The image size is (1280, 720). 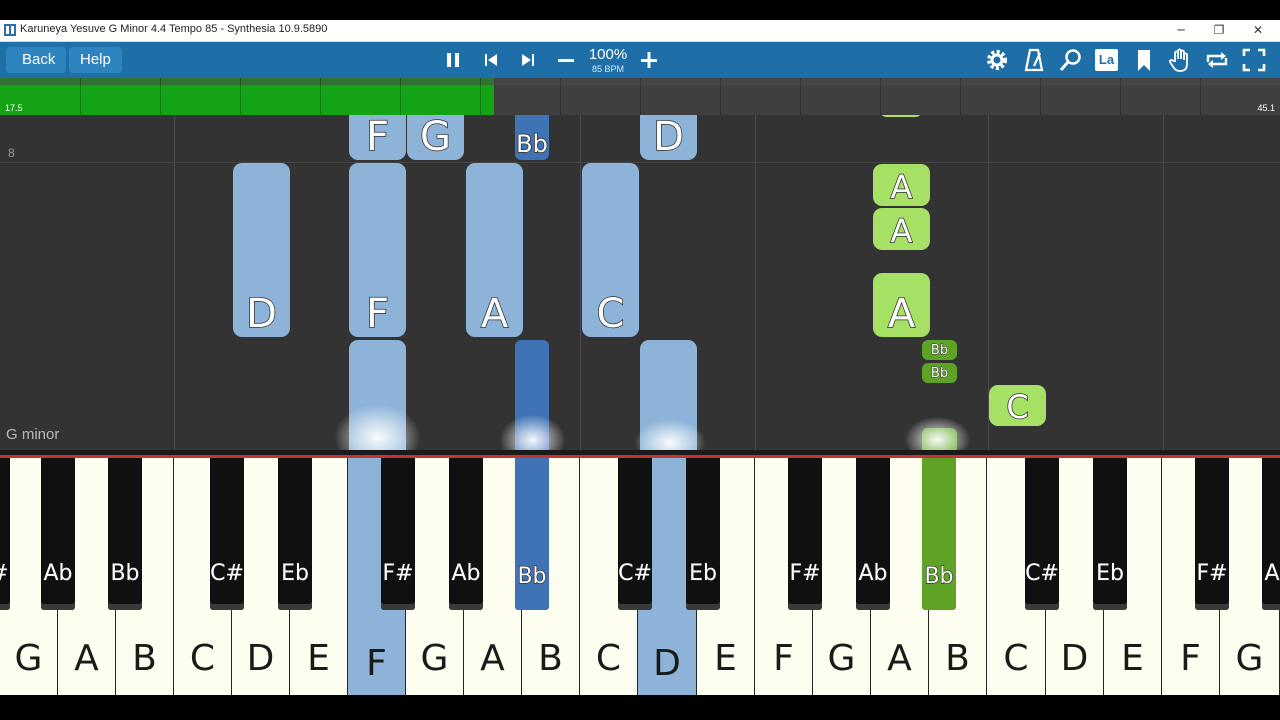 What do you see at coordinates (1180, 60) in the screenshot?
I see `hand-icon` at bounding box center [1180, 60].